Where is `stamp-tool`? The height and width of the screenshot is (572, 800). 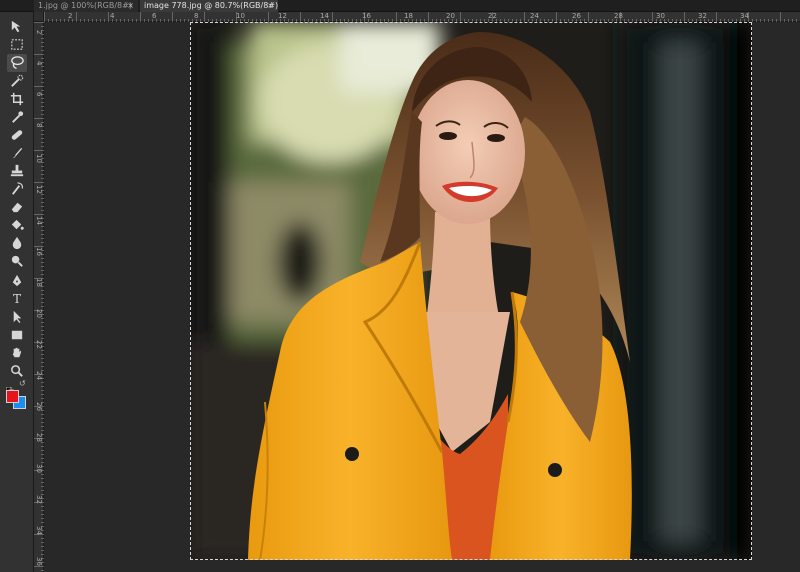
stamp-tool is located at coordinates (17, 171).